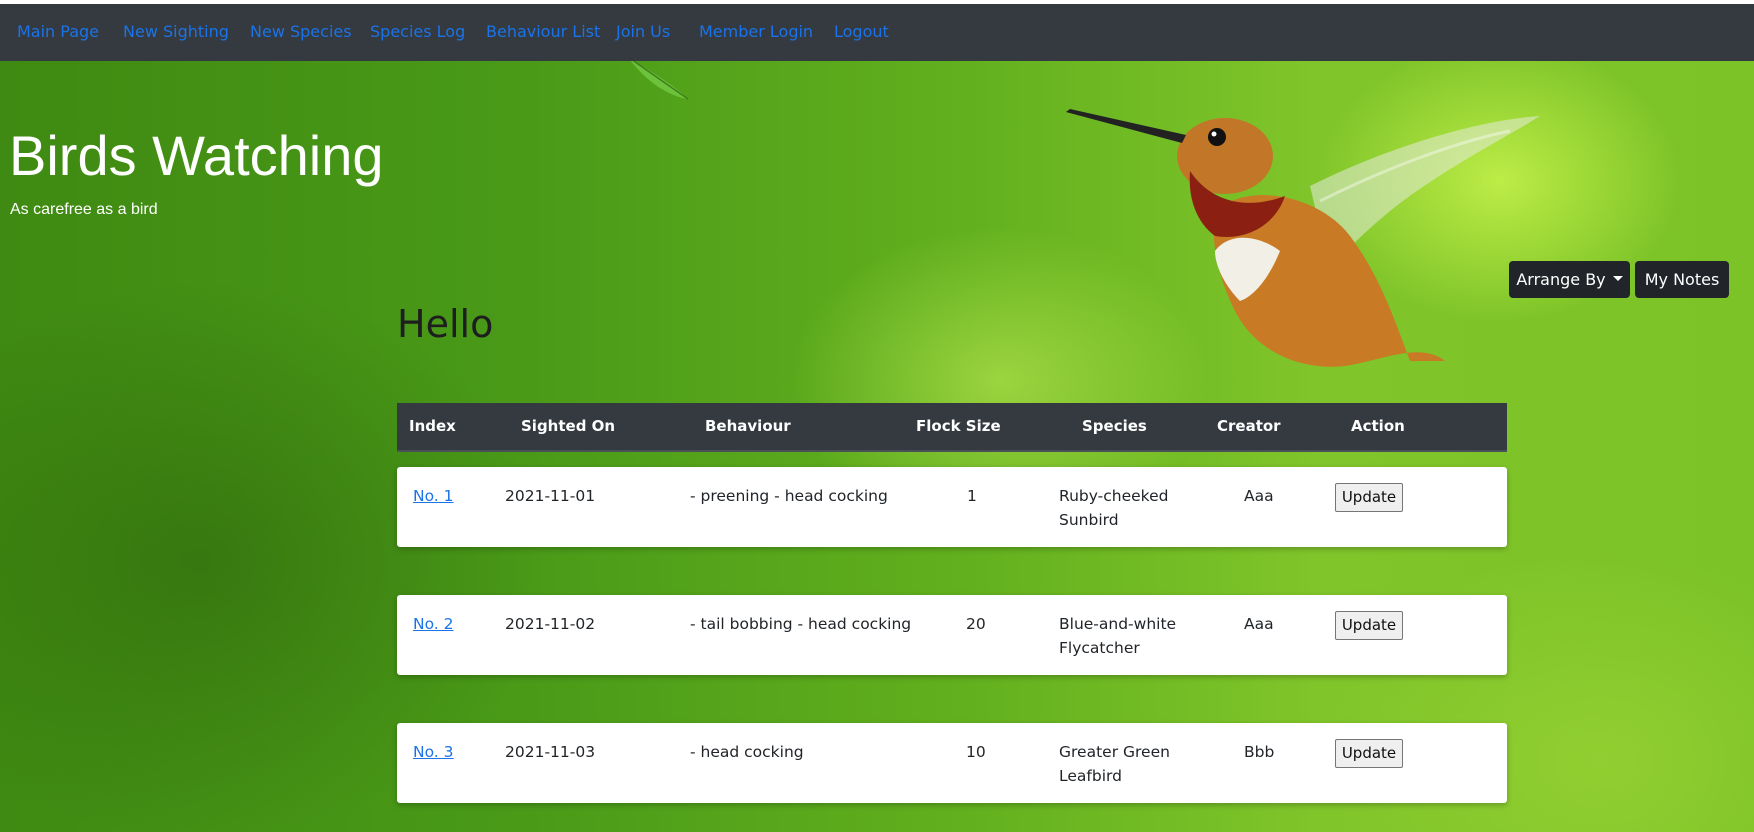 This screenshot has height=832, width=1754. What do you see at coordinates (1561, 279) in the screenshot?
I see `arrange-by-label: Arrange By` at bounding box center [1561, 279].